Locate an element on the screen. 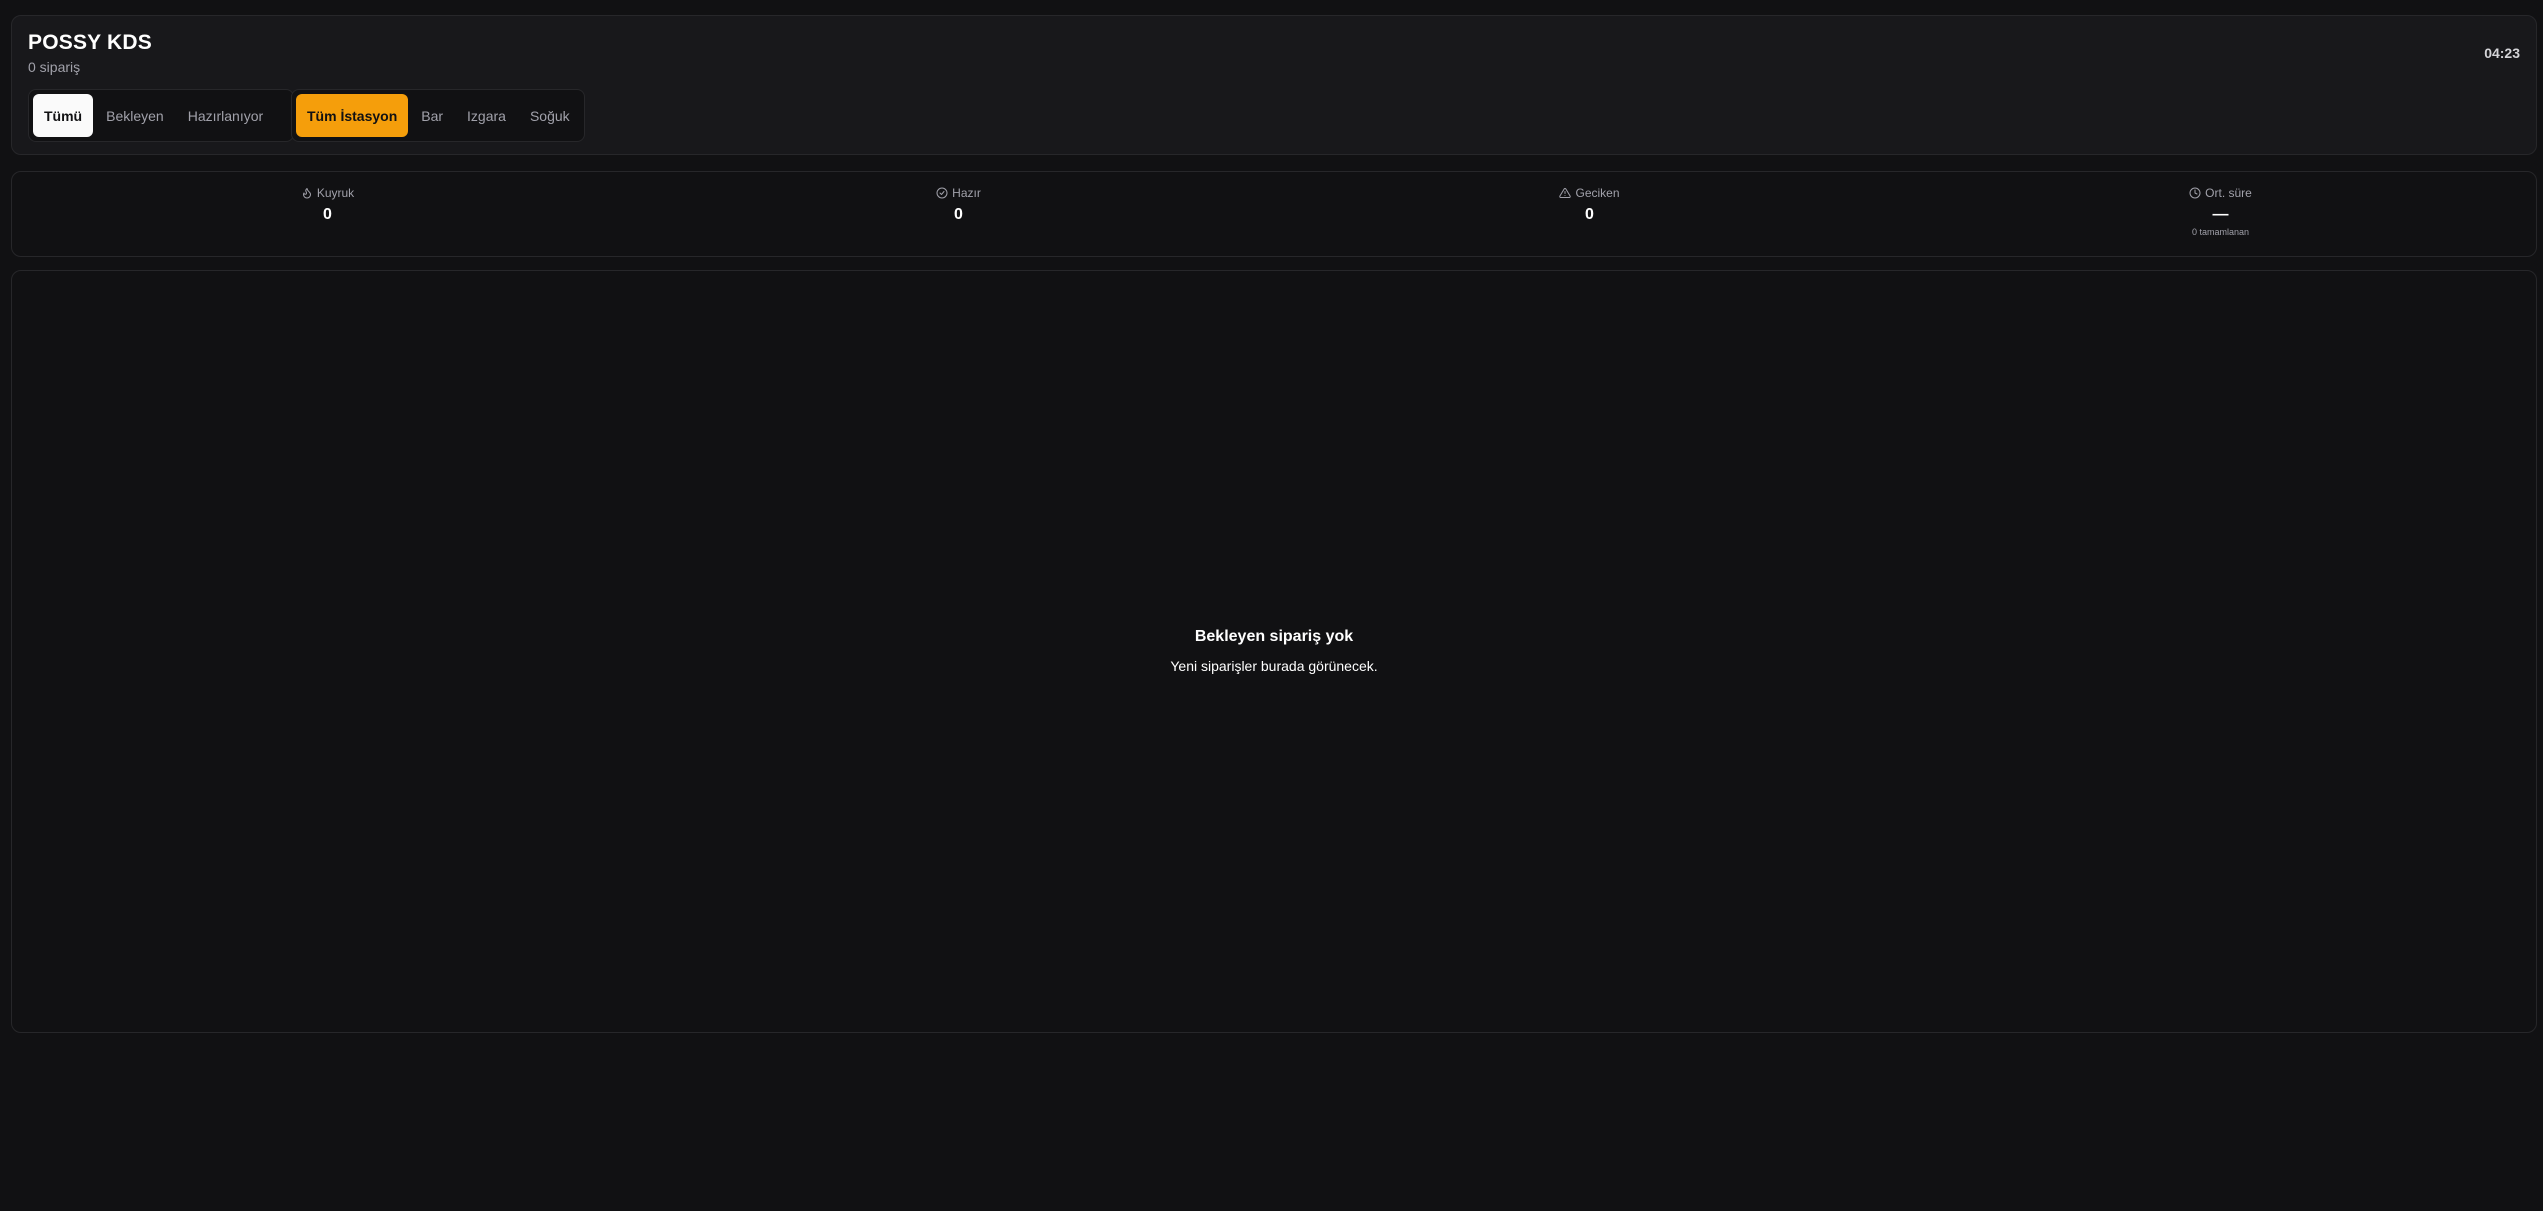  status-filter-all: Tümü is located at coordinates (63, 115).